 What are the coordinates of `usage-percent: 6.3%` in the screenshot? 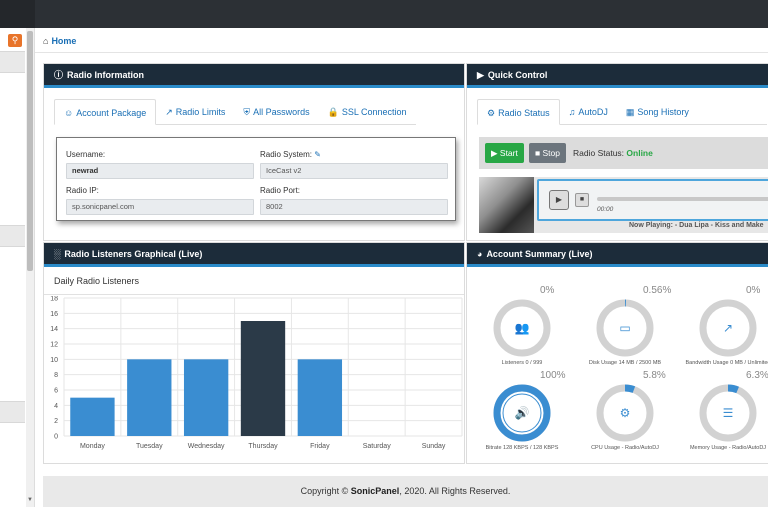 It's located at (757, 375).